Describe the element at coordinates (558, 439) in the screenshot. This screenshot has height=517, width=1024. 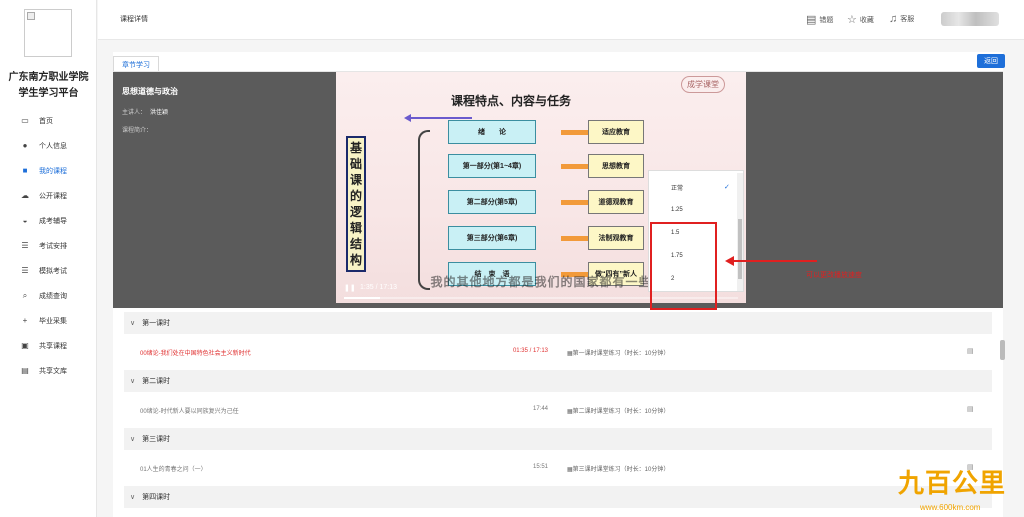
I see `chapter-header: ∨ 第三课时` at that location.